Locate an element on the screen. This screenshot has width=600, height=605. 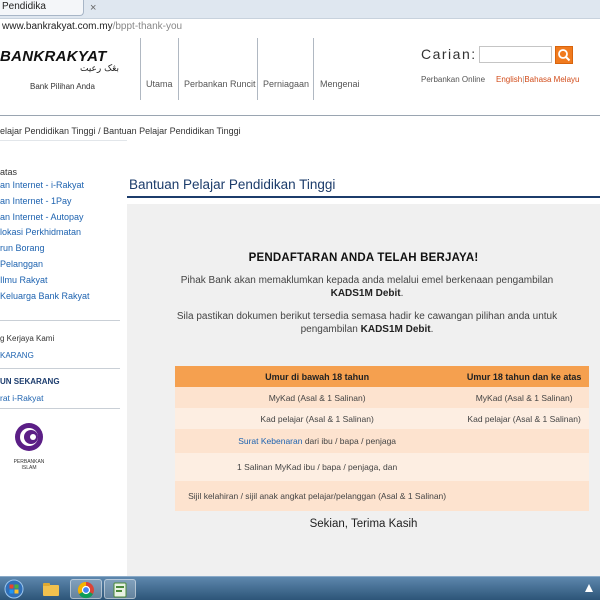
browser-tab: Pendidika is located at coordinates (42, 8).